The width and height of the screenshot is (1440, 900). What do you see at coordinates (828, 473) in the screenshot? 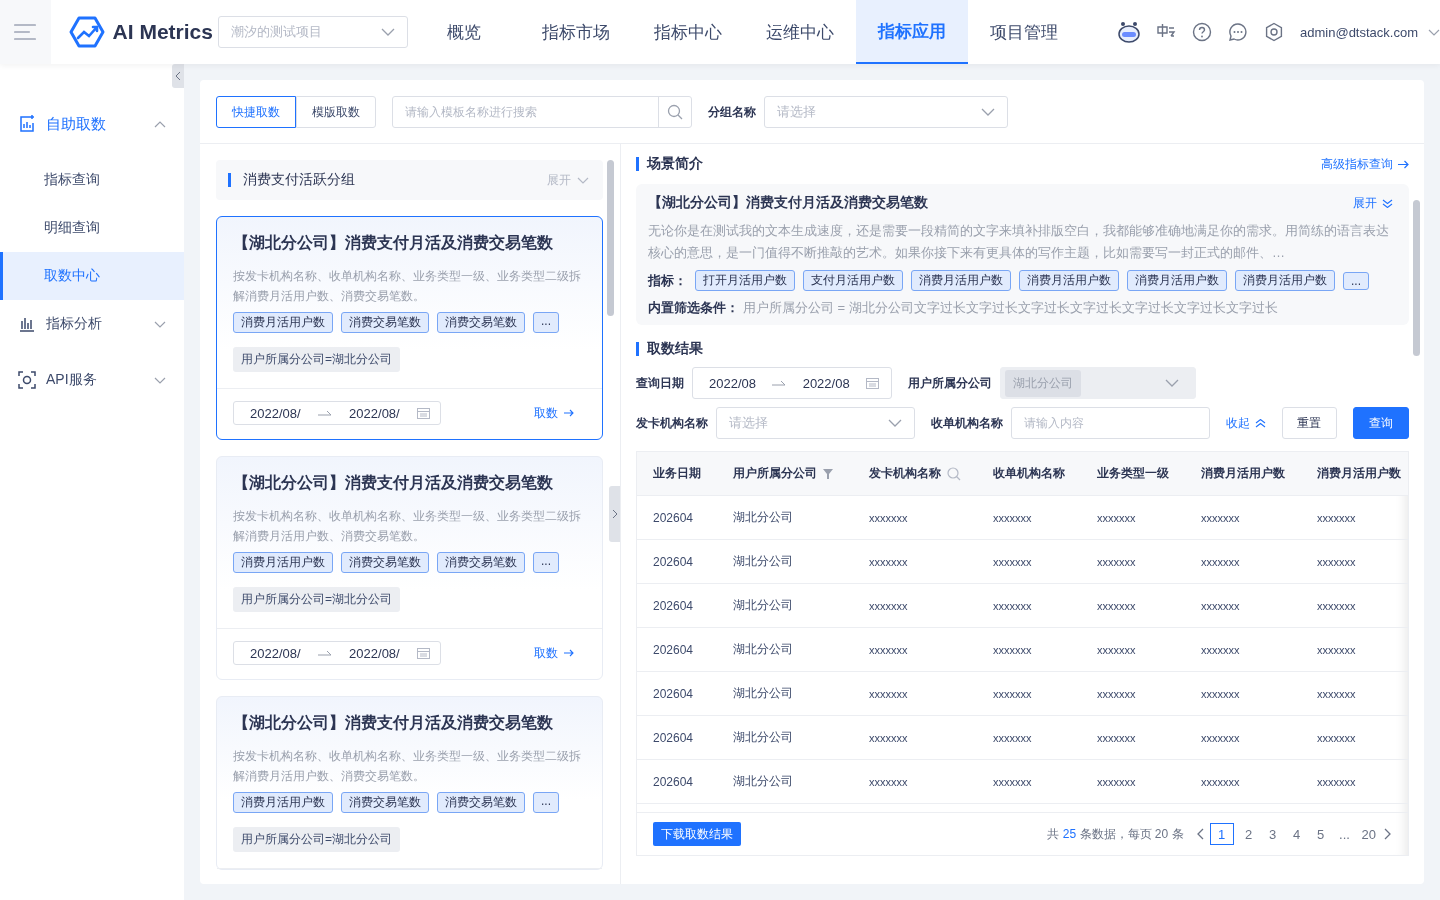
I see `filter-icon` at bounding box center [828, 473].